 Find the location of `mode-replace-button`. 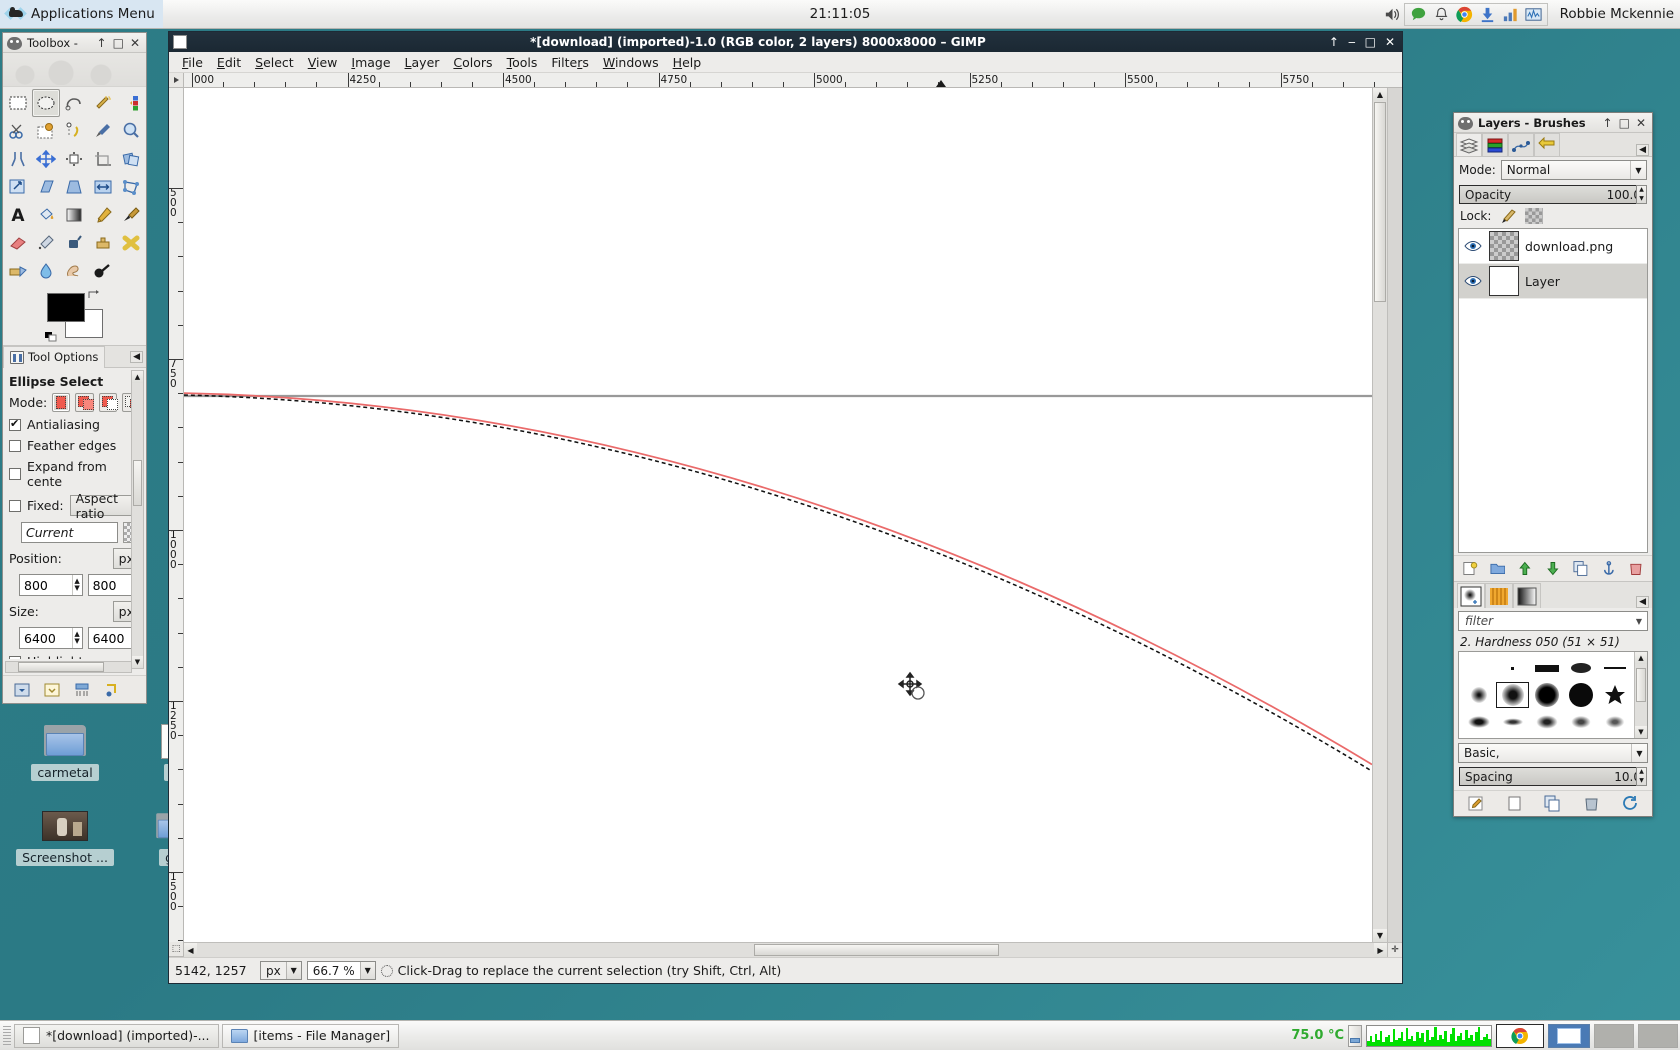

mode-replace-button is located at coordinates (61, 402).